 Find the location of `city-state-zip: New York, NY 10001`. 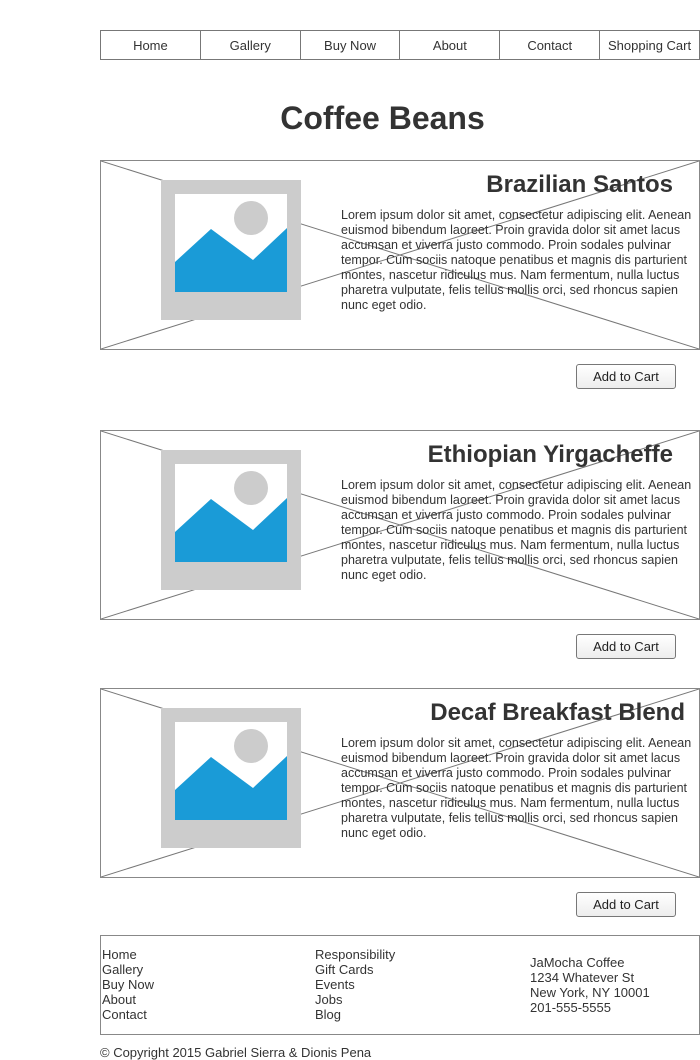

city-state-zip: New York, NY 10001 is located at coordinates (590, 992).